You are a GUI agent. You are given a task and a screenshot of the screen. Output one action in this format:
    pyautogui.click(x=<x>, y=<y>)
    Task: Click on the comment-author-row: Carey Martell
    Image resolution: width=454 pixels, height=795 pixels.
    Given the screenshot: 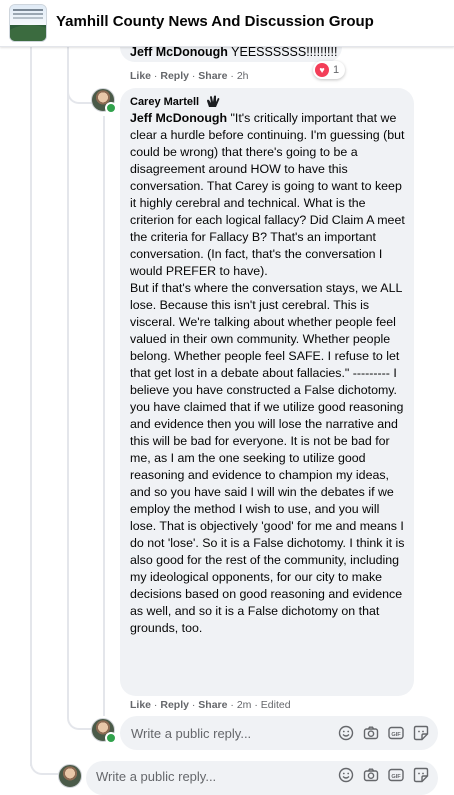 What is the action you would take?
    pyautogui.click(x=175, y=101)
    